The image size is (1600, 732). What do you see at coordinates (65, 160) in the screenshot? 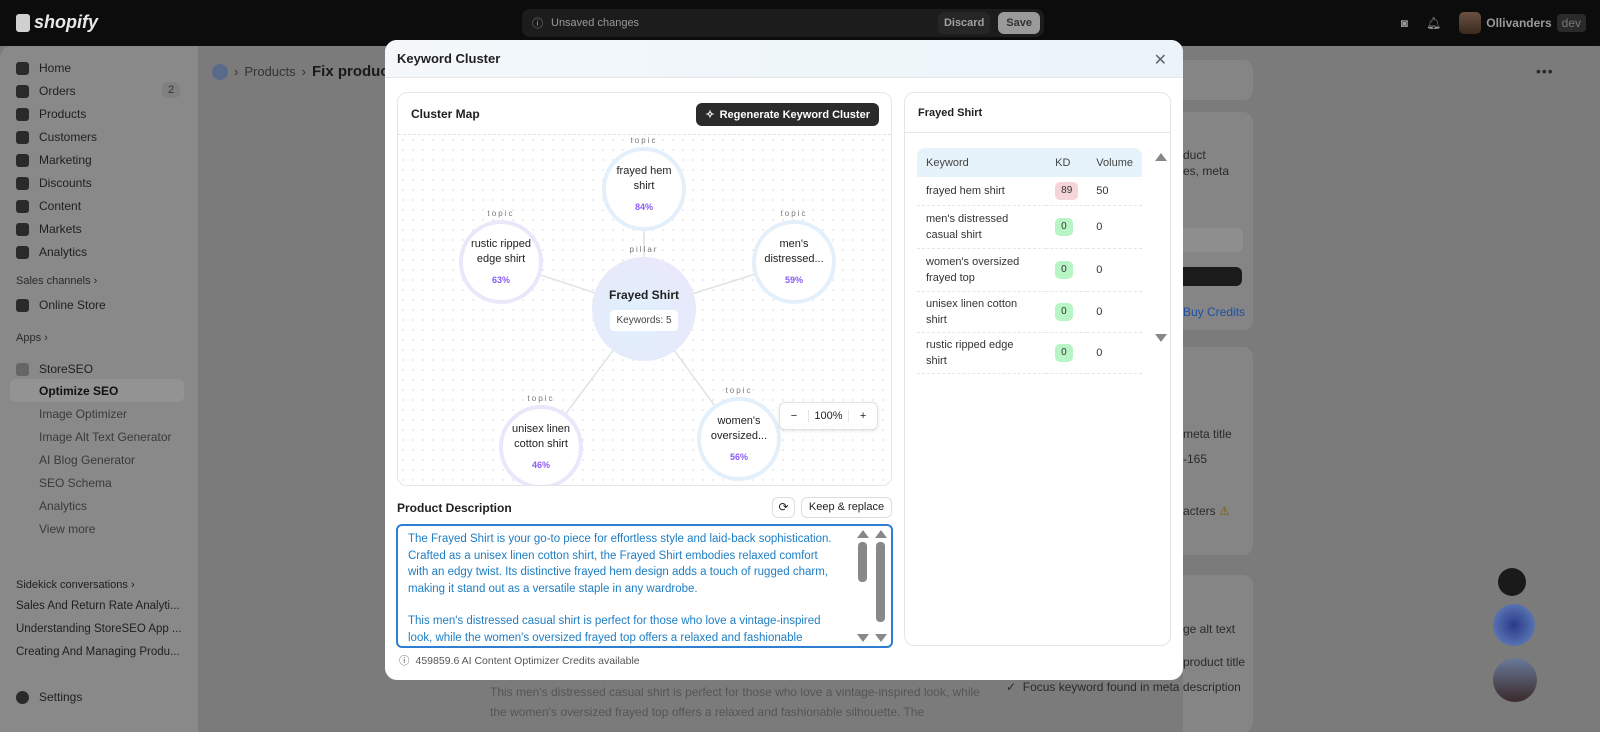
I see `sidebar-item-label: Marketing` at bounding box center [65, 160].